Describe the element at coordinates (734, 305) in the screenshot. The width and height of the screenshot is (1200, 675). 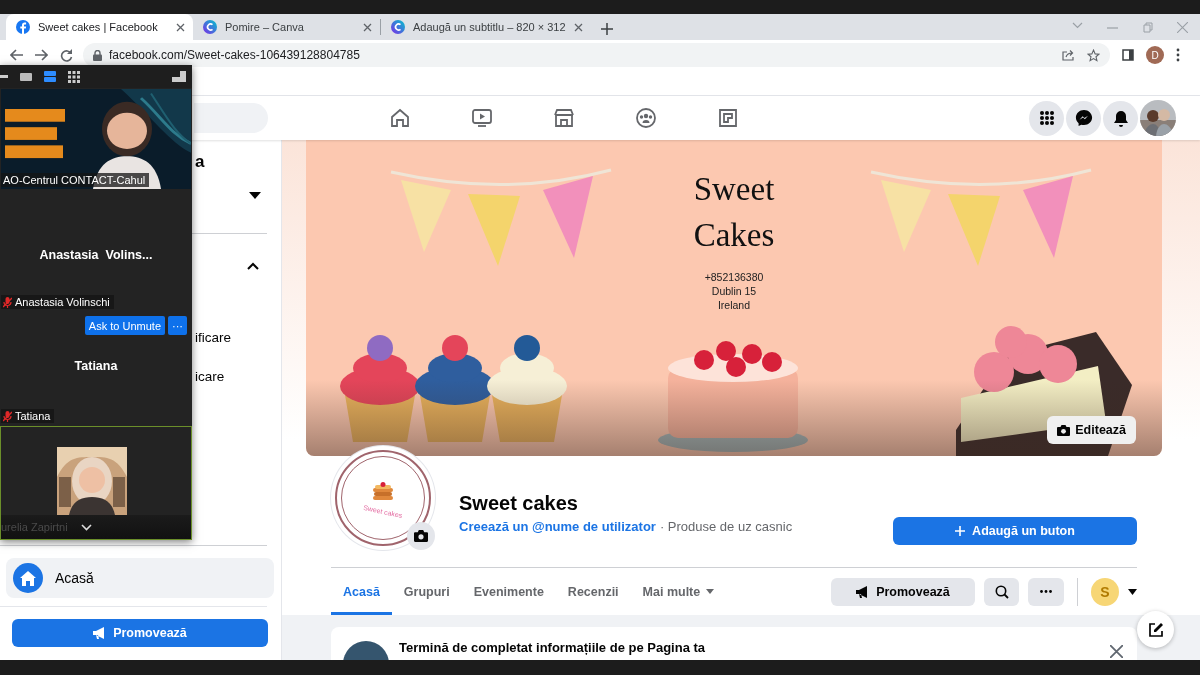
I see `cover-detail: Ireland` at that location.